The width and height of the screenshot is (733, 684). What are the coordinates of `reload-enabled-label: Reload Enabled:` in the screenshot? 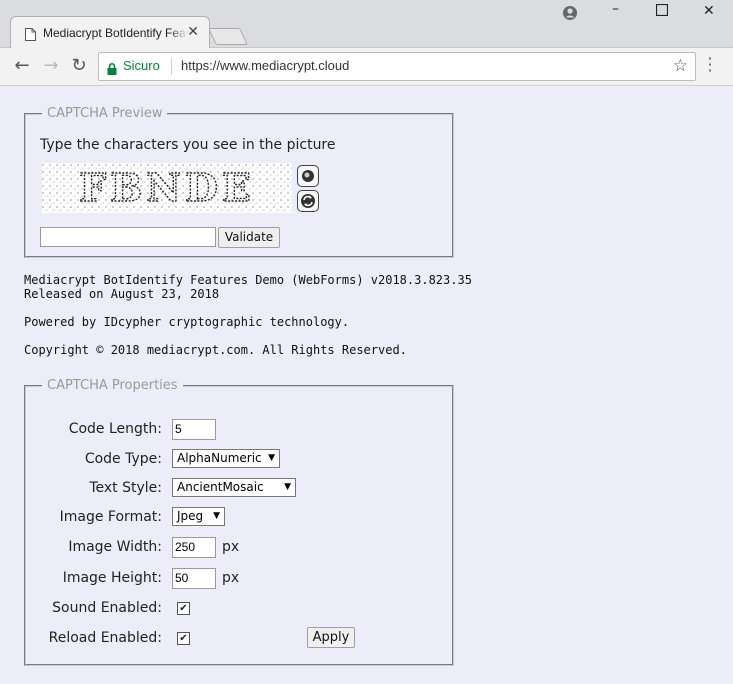 It's located at (105, 638).